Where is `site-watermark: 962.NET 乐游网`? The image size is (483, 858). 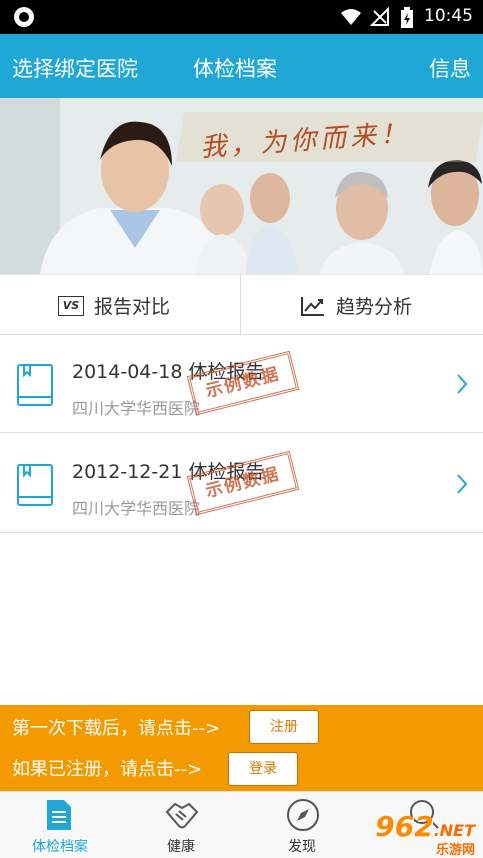
site-watermark: 962.NET 乐游网 is located at coordinates (425, 834).